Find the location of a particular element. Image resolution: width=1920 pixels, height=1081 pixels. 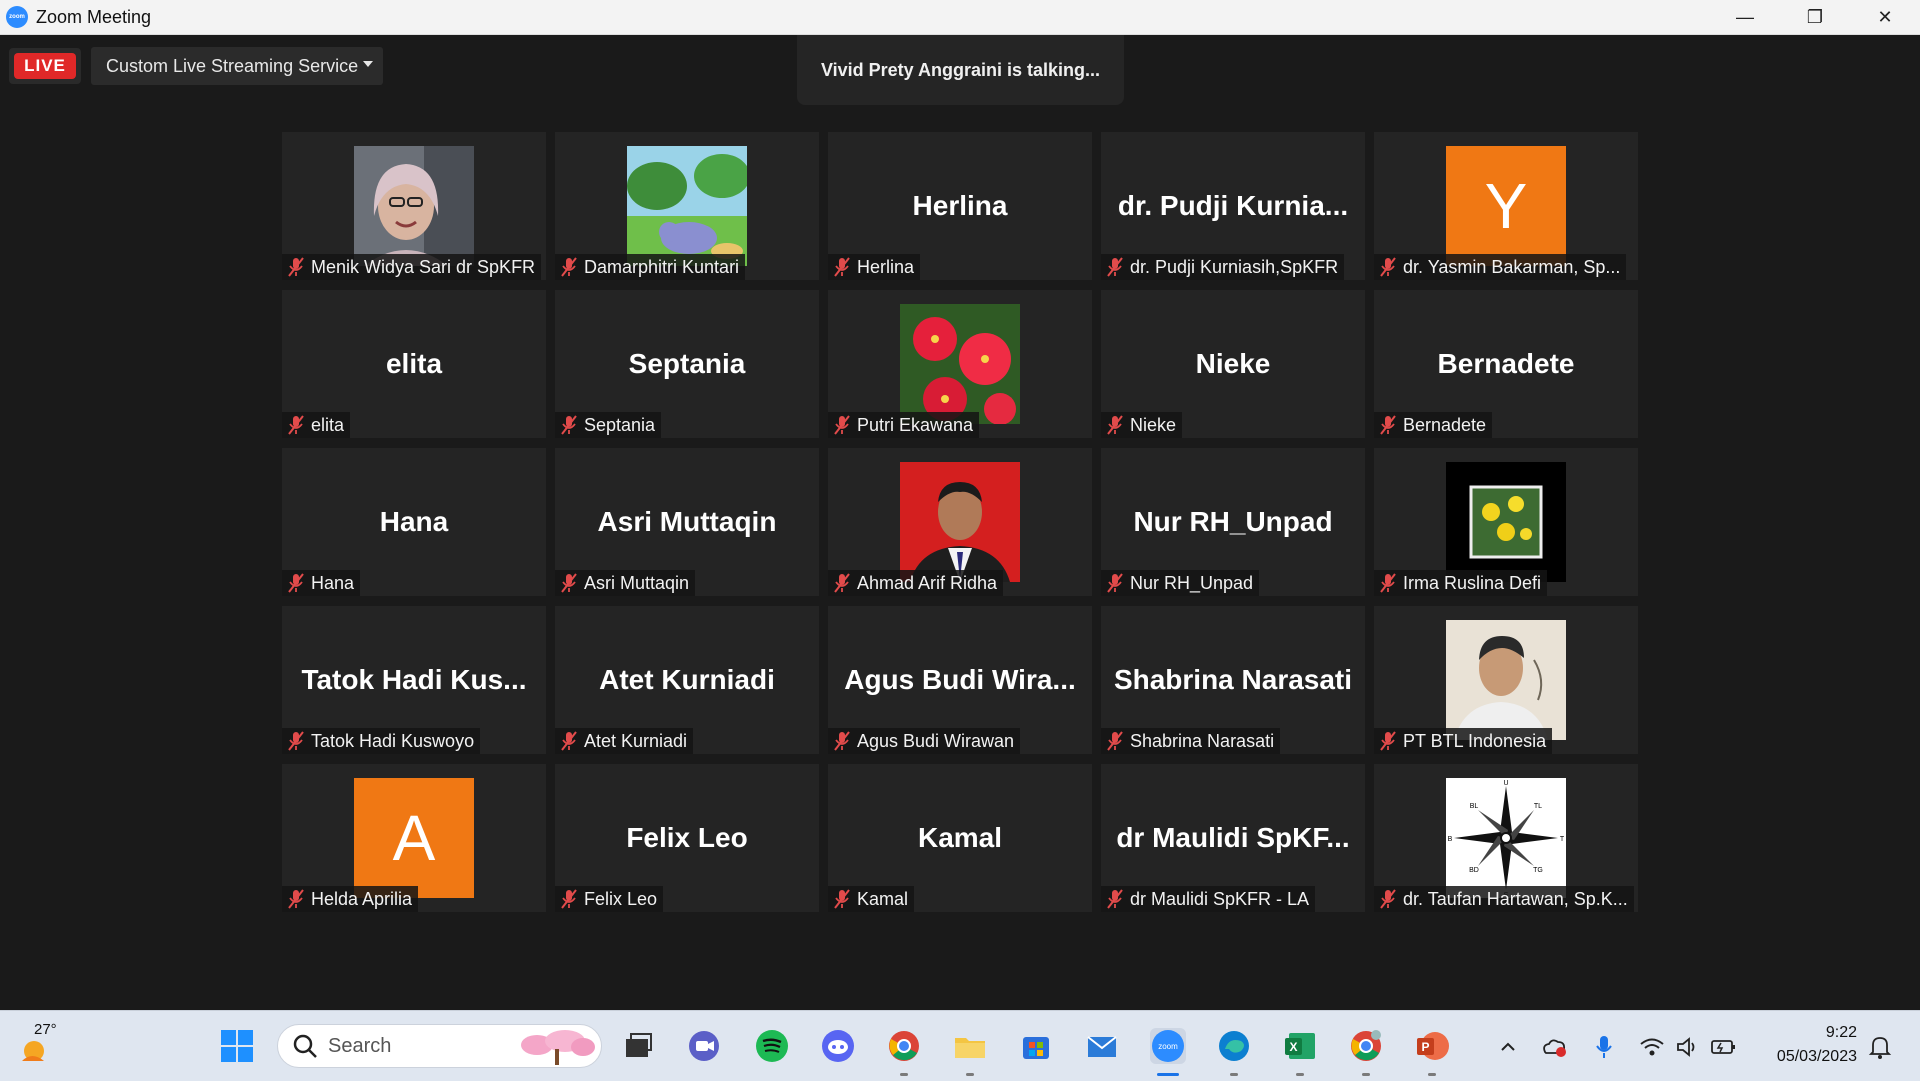

participant-name-label: Putri Ekawana is located at coordinates (904, 425).